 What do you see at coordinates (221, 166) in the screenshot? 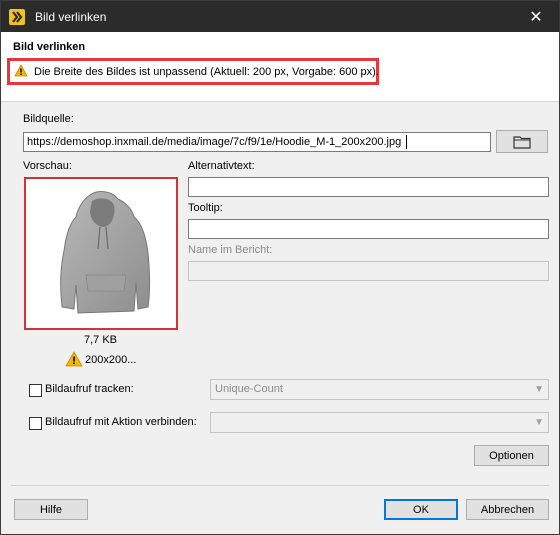
I see `alt-text-label: Alternativtext:` at bounding box center [221, 166].